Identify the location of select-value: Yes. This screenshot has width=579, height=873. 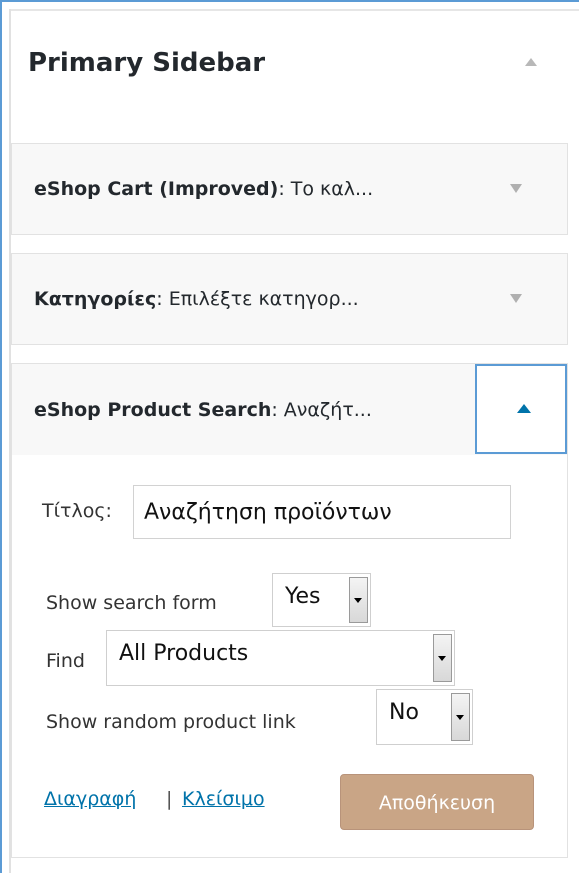
(303, 596).